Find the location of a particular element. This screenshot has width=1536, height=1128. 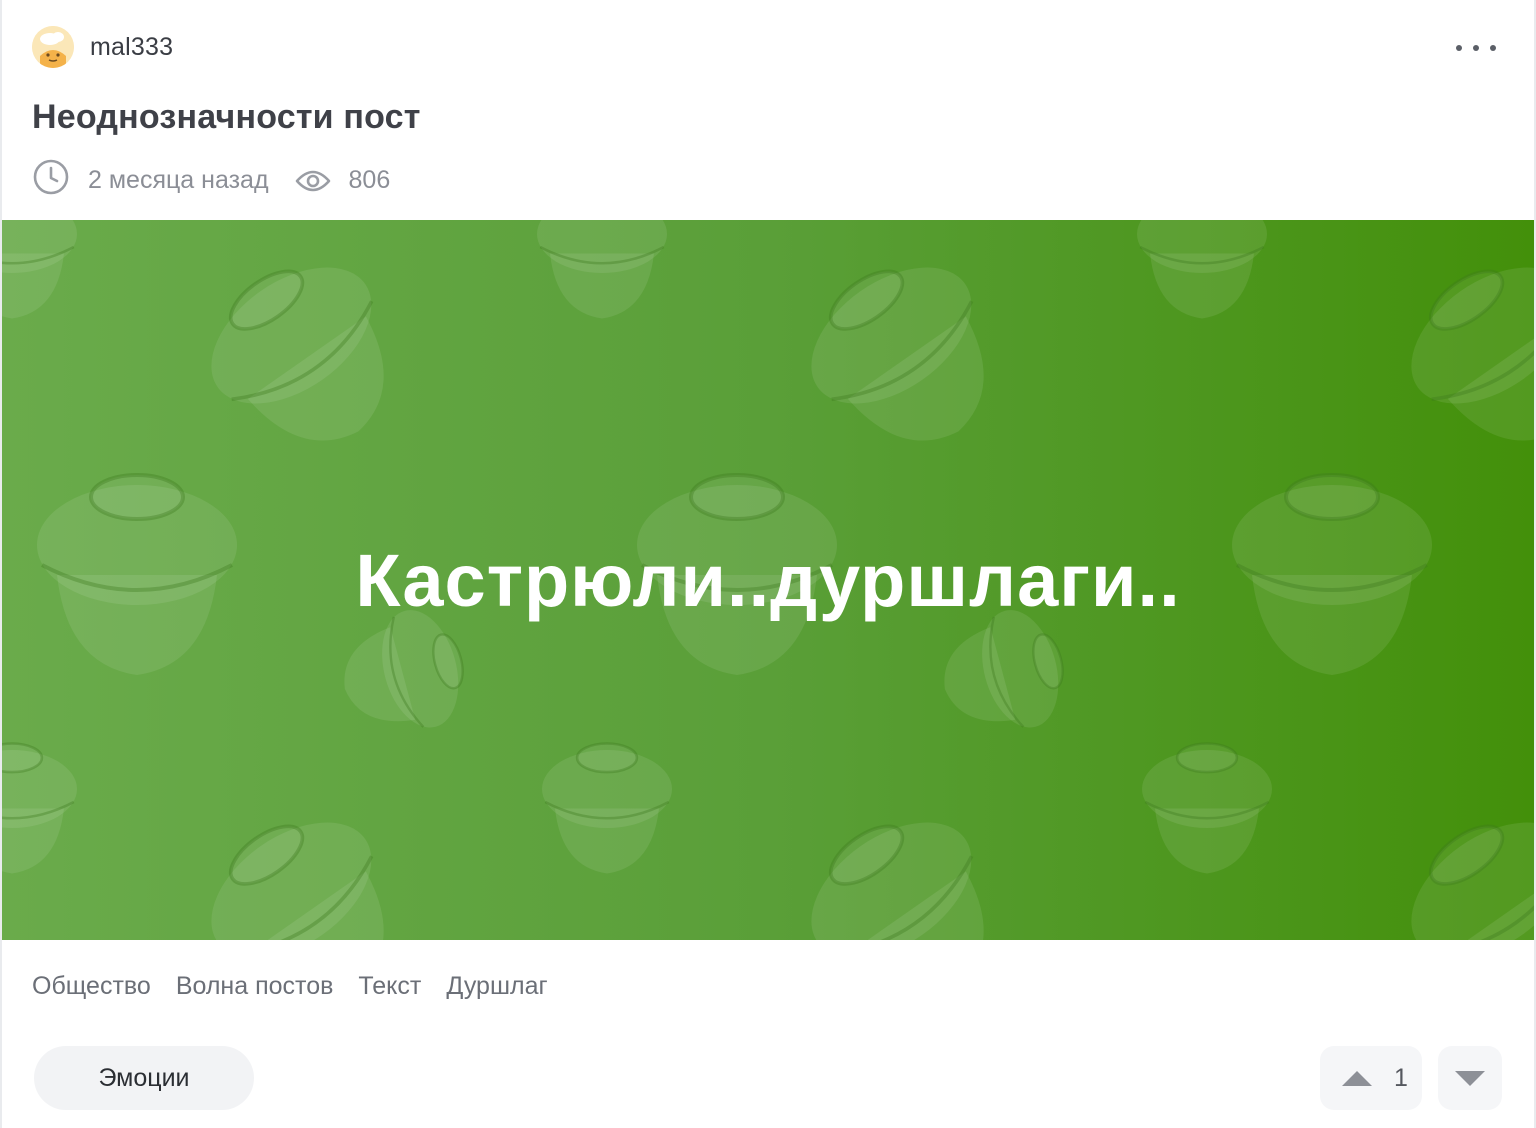

upvote-button: 1 is located at coordinates (1371, 1078).